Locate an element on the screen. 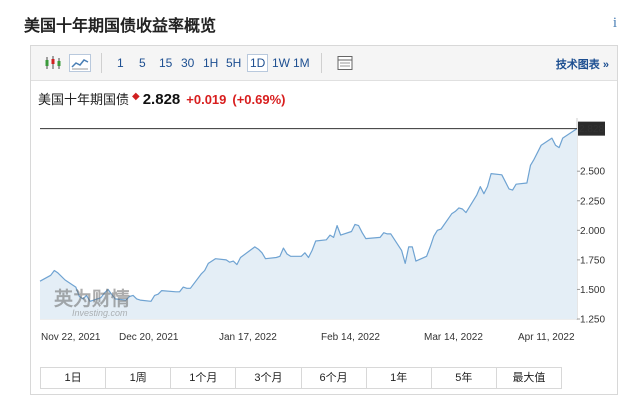  y-tick-label: 2.000 is located at coordinates (592, 231).